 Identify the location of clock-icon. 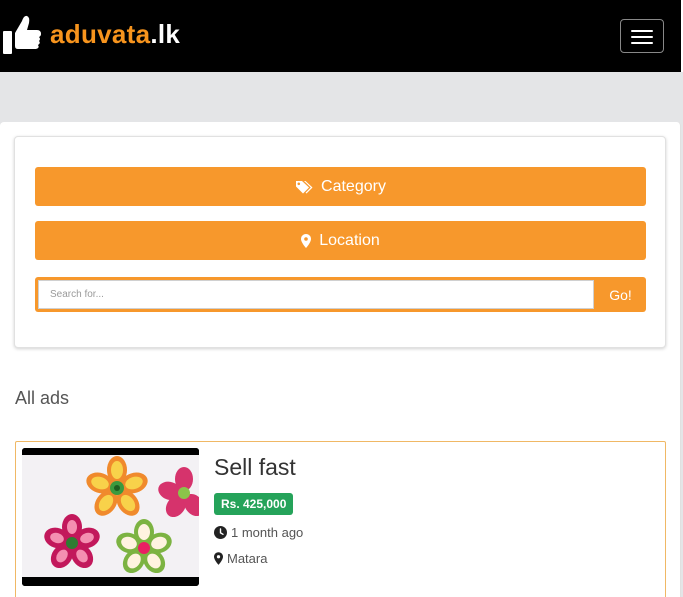
(220, 532).